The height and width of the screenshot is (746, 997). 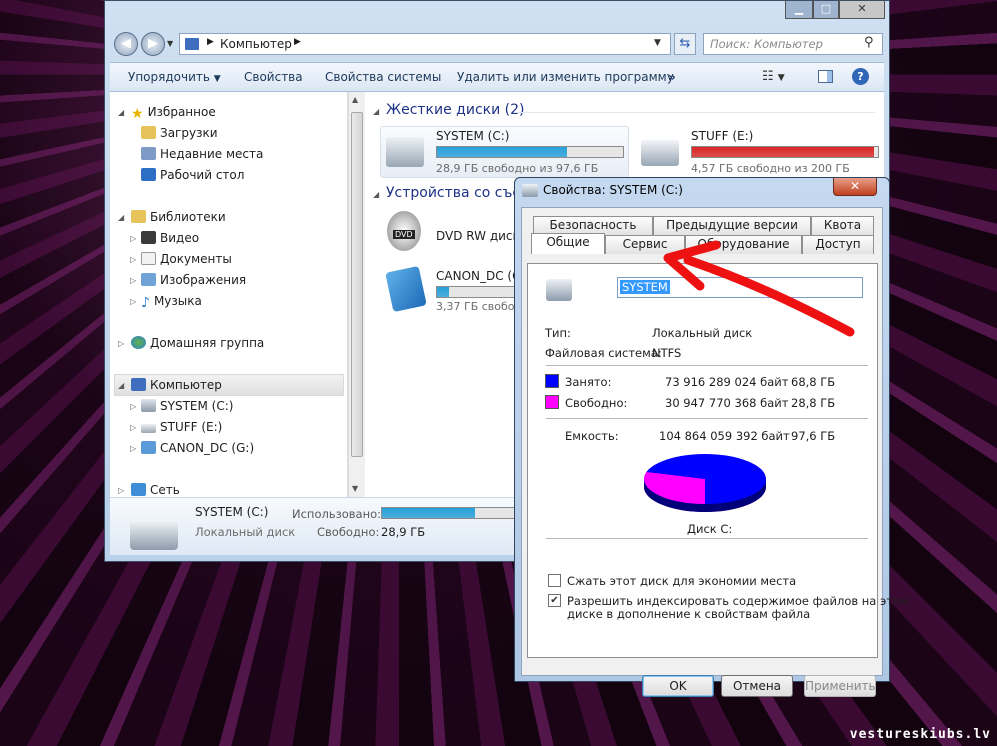 What do you see at coordinates (558, 333) in the screenshot?
I see `type-label: Тип:` at bounding box center [558, 333].